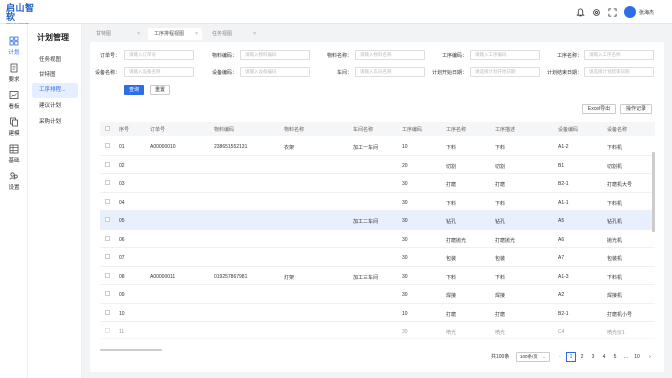 This screenshot has height=378, width=672. Describe the element at coordinates (14, 155) in the screenshot. I see `rail-item-basic: 基础` at that location.